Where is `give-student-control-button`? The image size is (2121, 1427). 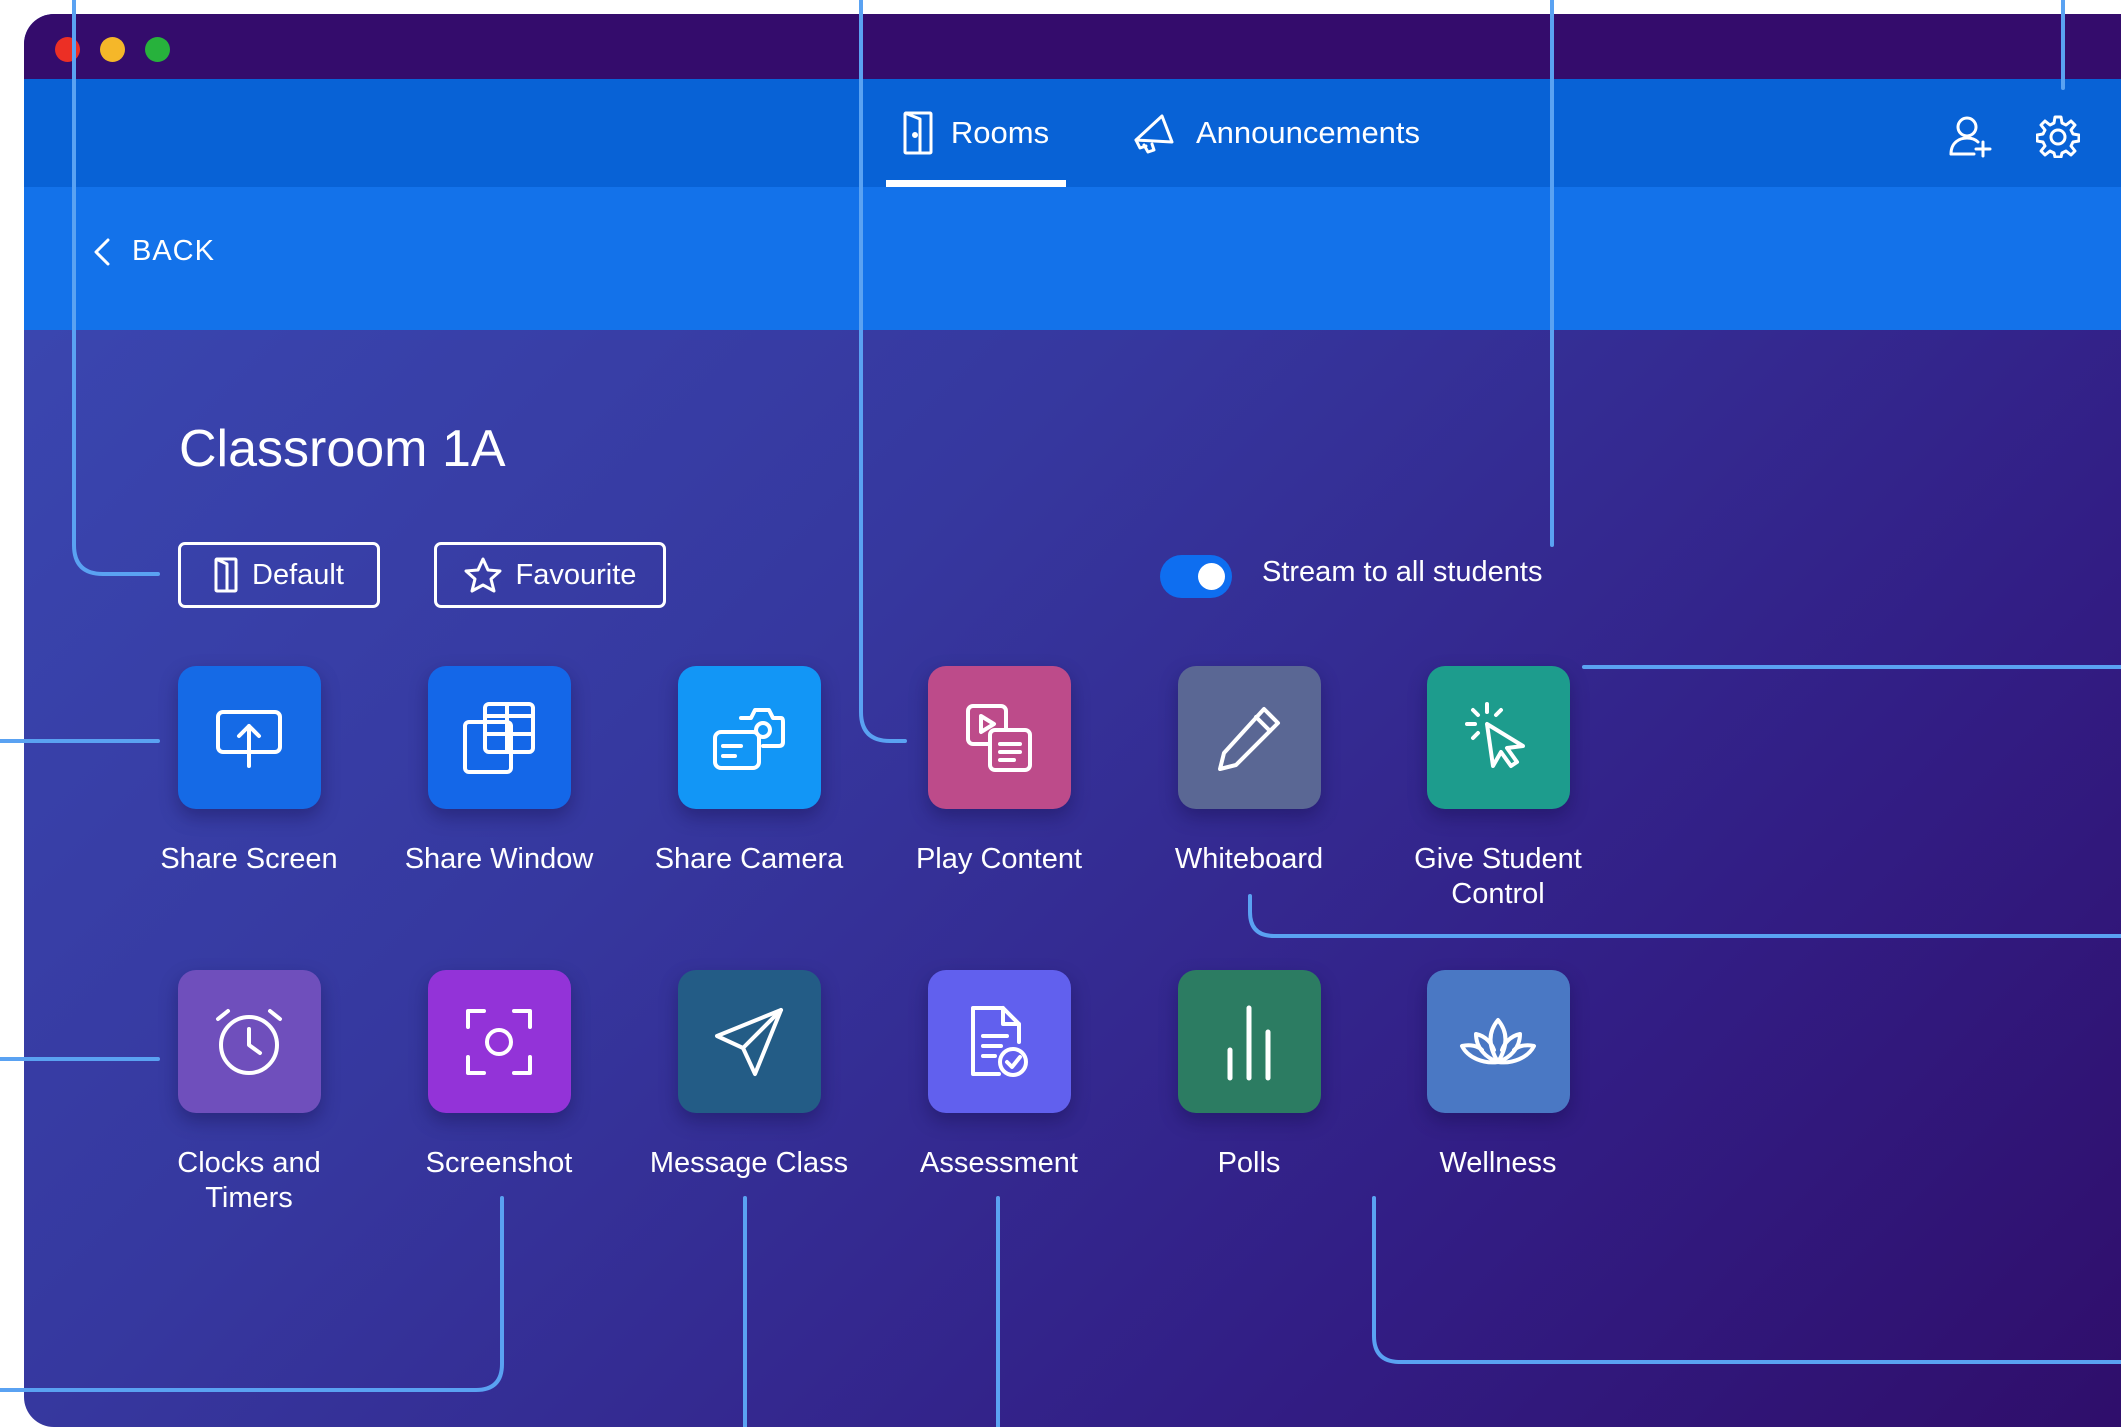
give-student-control-button is located at coordinates (1498, 737).